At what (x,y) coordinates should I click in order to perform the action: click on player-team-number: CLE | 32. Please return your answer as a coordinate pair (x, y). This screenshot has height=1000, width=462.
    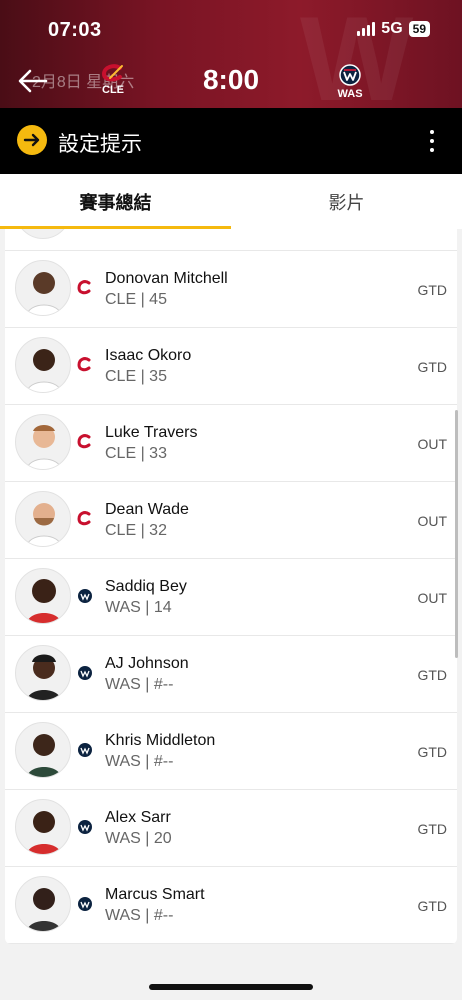
    Looking at the image, I should click on (136, 530).